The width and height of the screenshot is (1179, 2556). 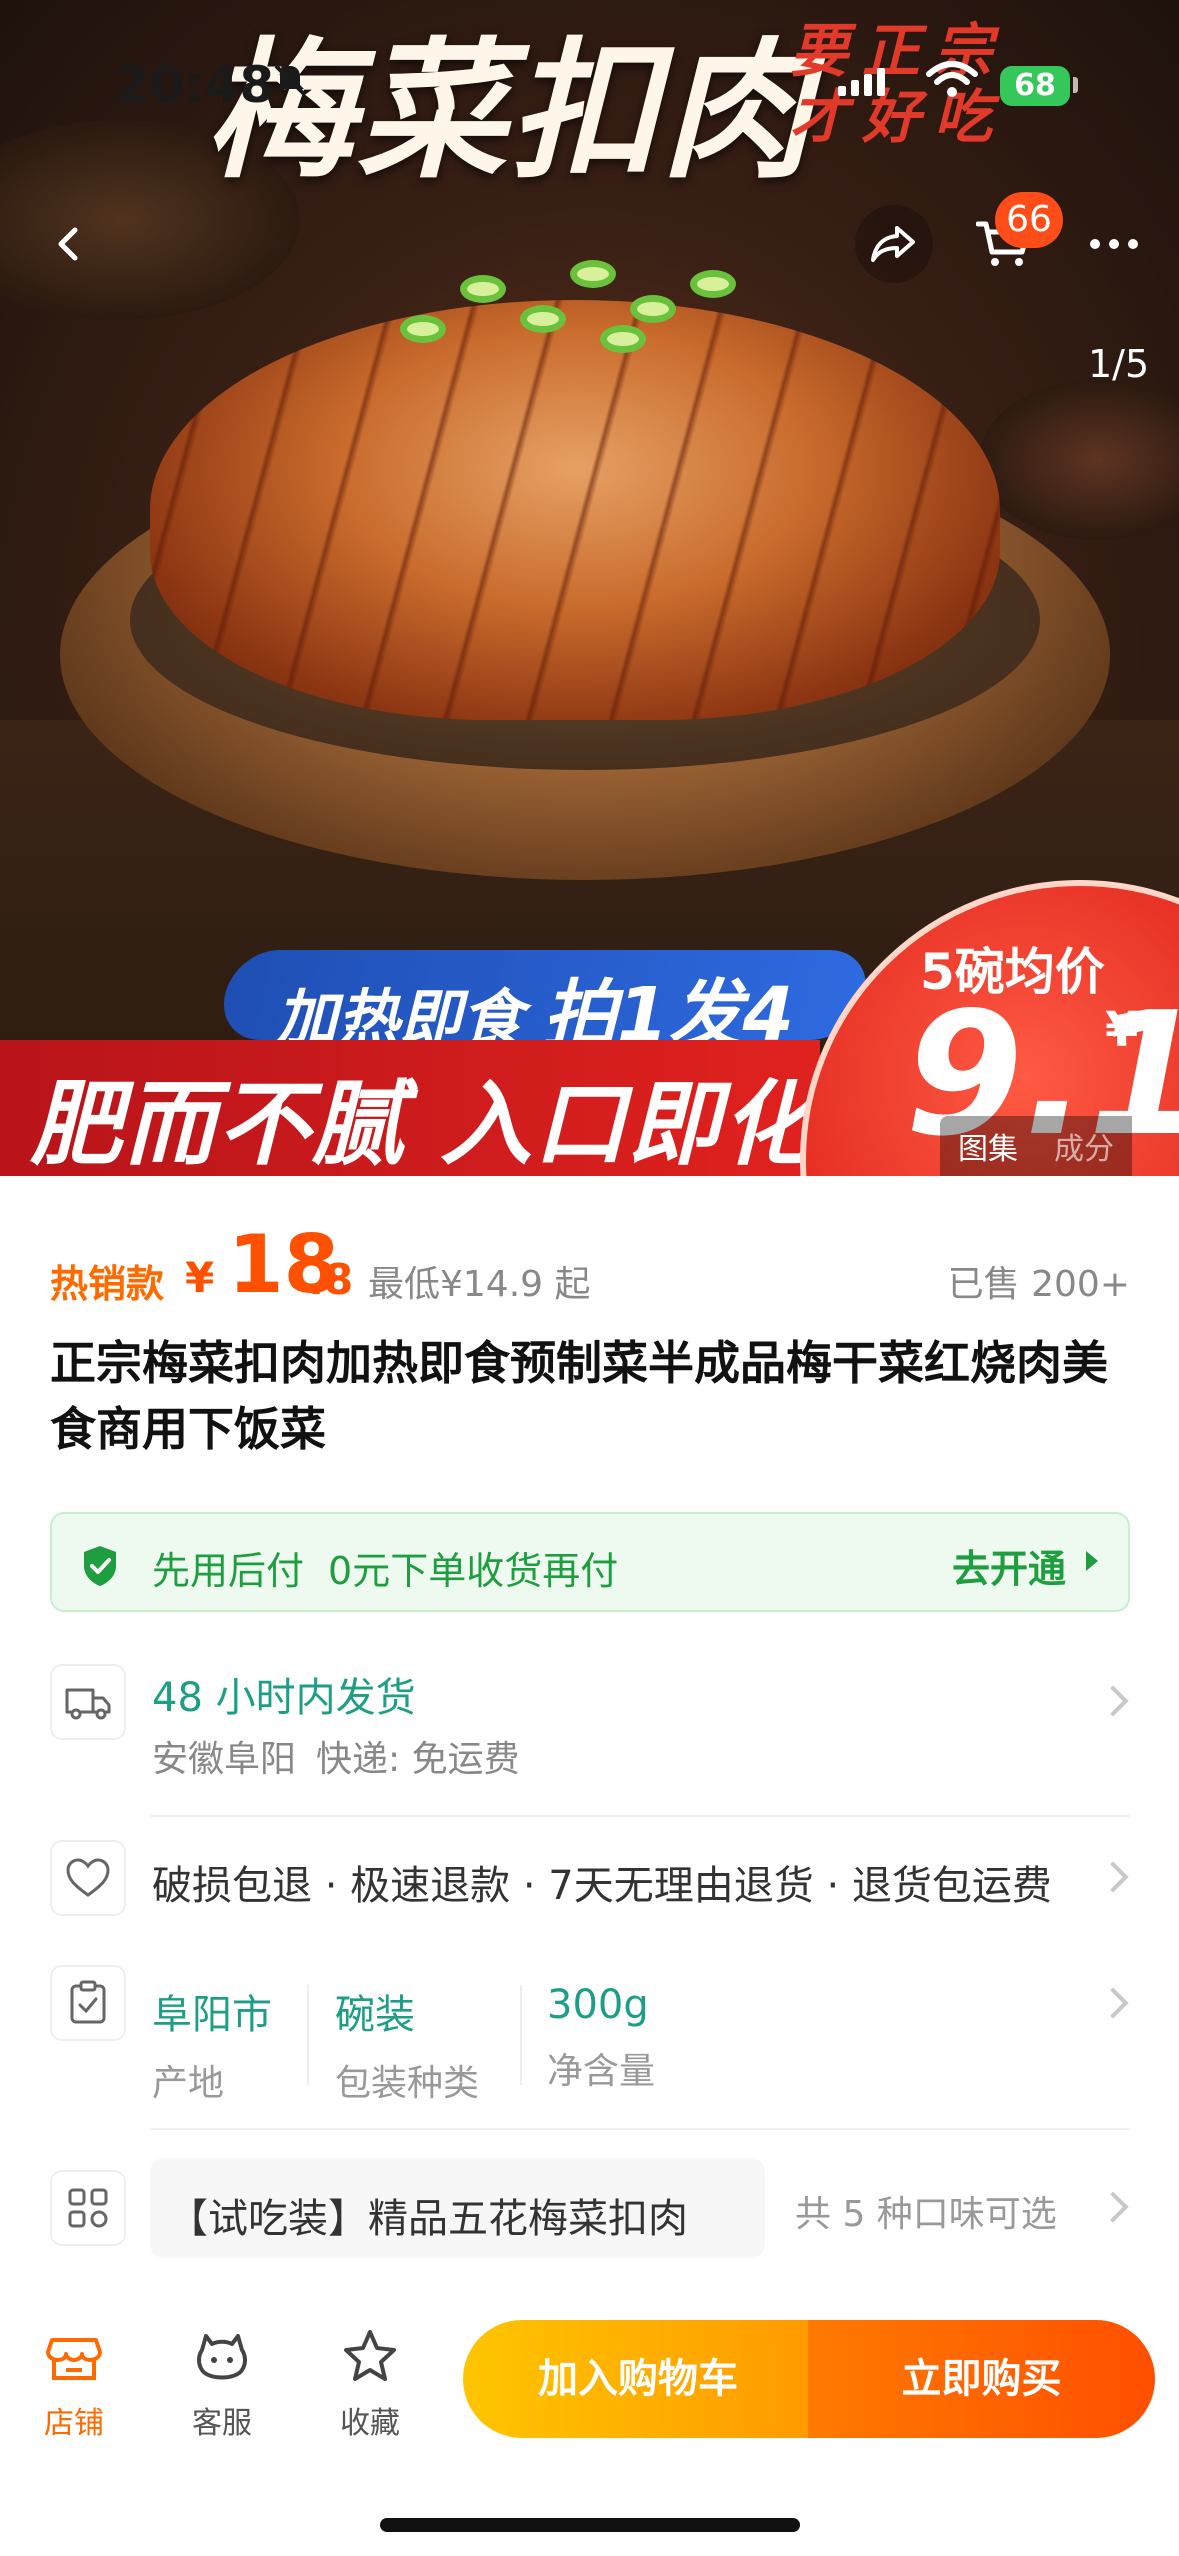 What do you see at coordinates (100, 1566) in the screenshot?
I see `shield-check-icon` at bounding box center [100, 1566].